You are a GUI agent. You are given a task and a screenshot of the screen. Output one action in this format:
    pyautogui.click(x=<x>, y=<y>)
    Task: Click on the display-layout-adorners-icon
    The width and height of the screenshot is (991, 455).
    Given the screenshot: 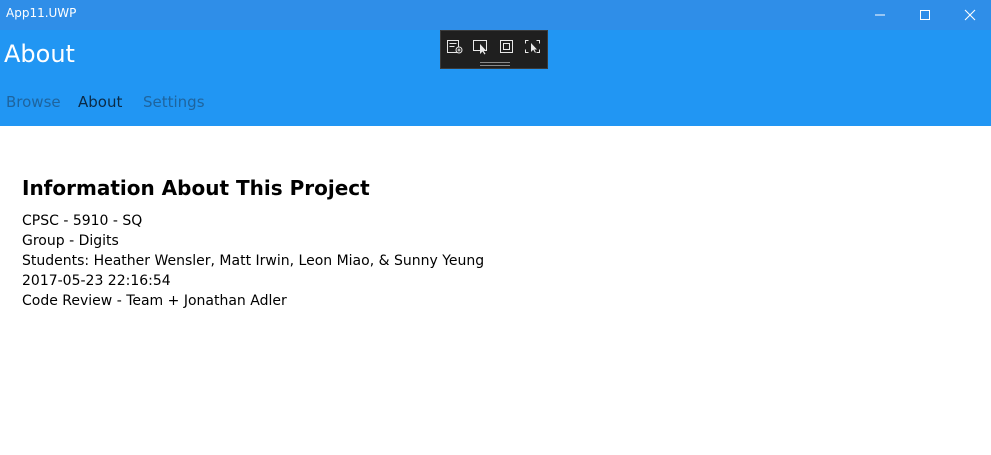 What is the action you would take?
    pyautogui.click(x=506, y=46)
    